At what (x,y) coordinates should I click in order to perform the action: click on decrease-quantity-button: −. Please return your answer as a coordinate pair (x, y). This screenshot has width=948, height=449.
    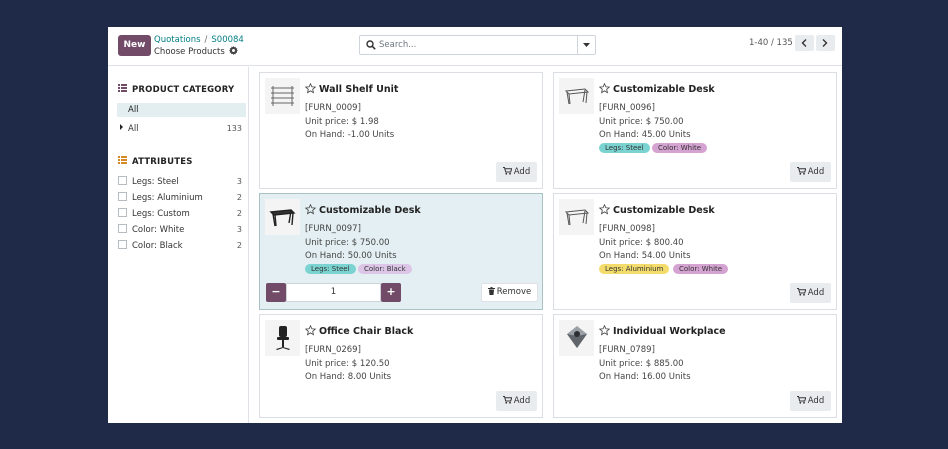
    Looking at the image, I should click on (276, 292).